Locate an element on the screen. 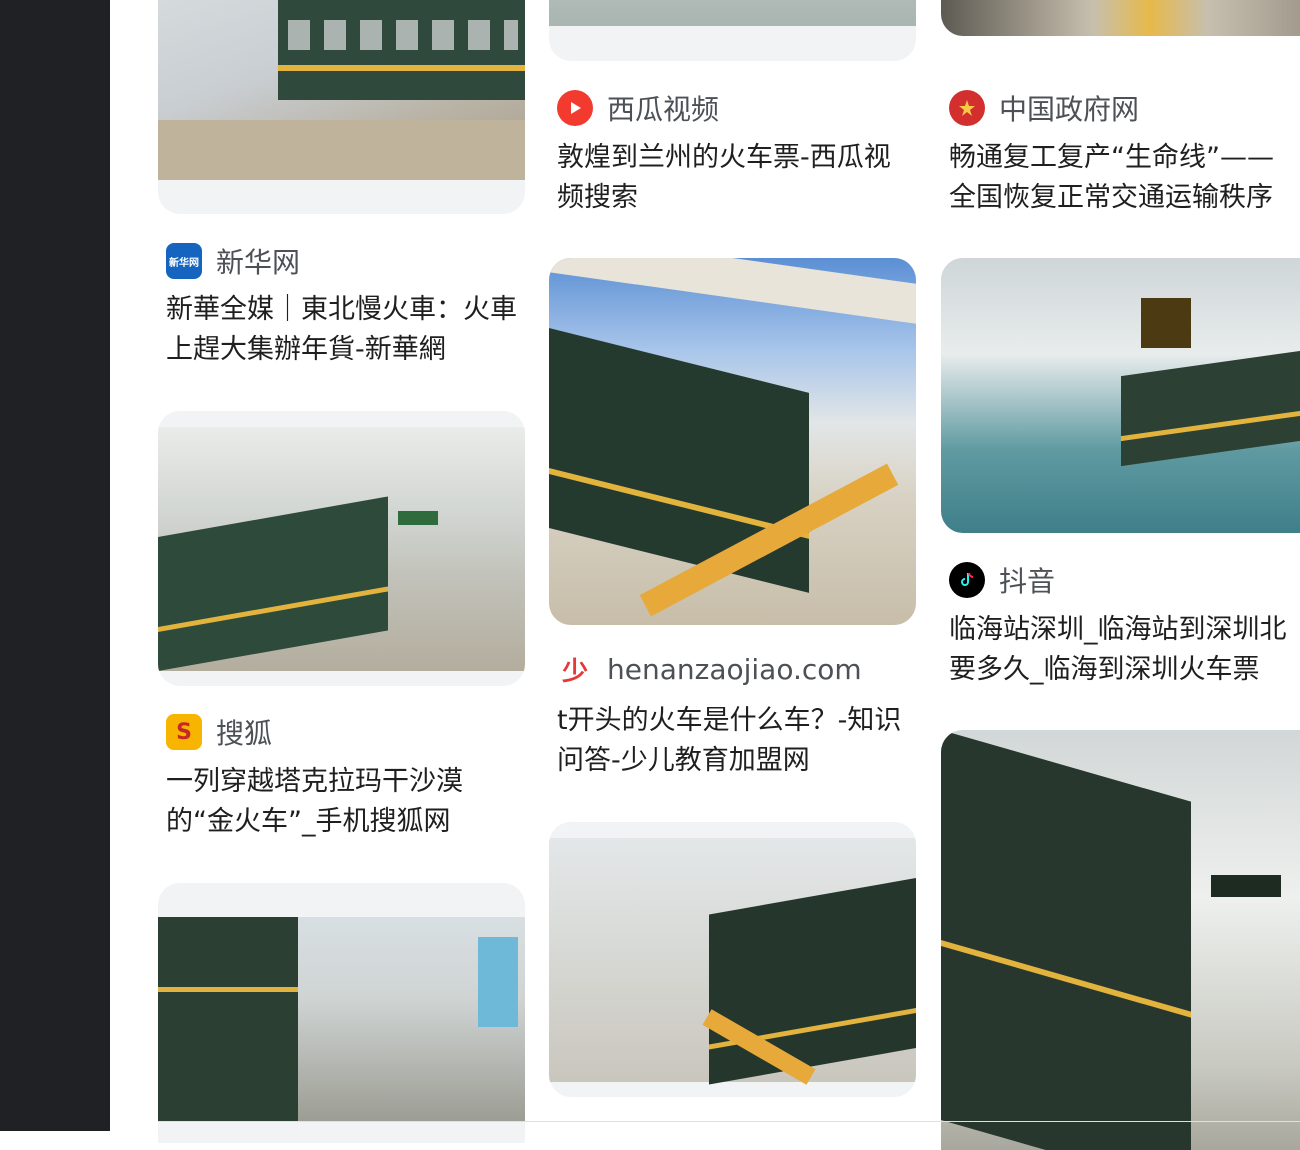 The width and height of the screenshot is (1300, 1150). result-title-6: 临海站深圳_临海站到深圳北要多久_临海到深圳火车票 is located at coordinates (1124, 650).